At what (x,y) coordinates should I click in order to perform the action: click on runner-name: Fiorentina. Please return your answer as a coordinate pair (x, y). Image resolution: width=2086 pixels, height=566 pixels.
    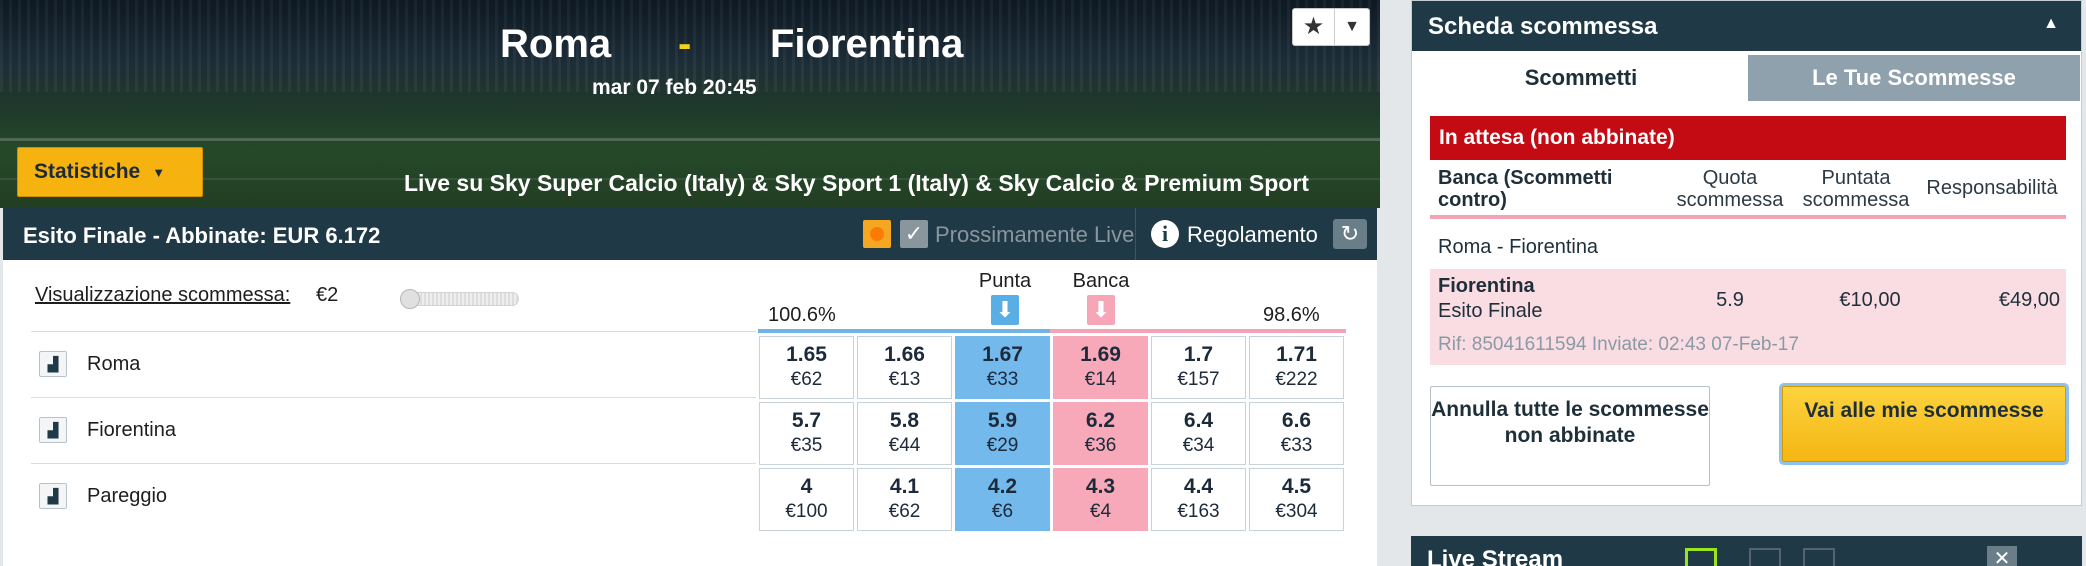
    Looking at the image, I should click on (131, 430).